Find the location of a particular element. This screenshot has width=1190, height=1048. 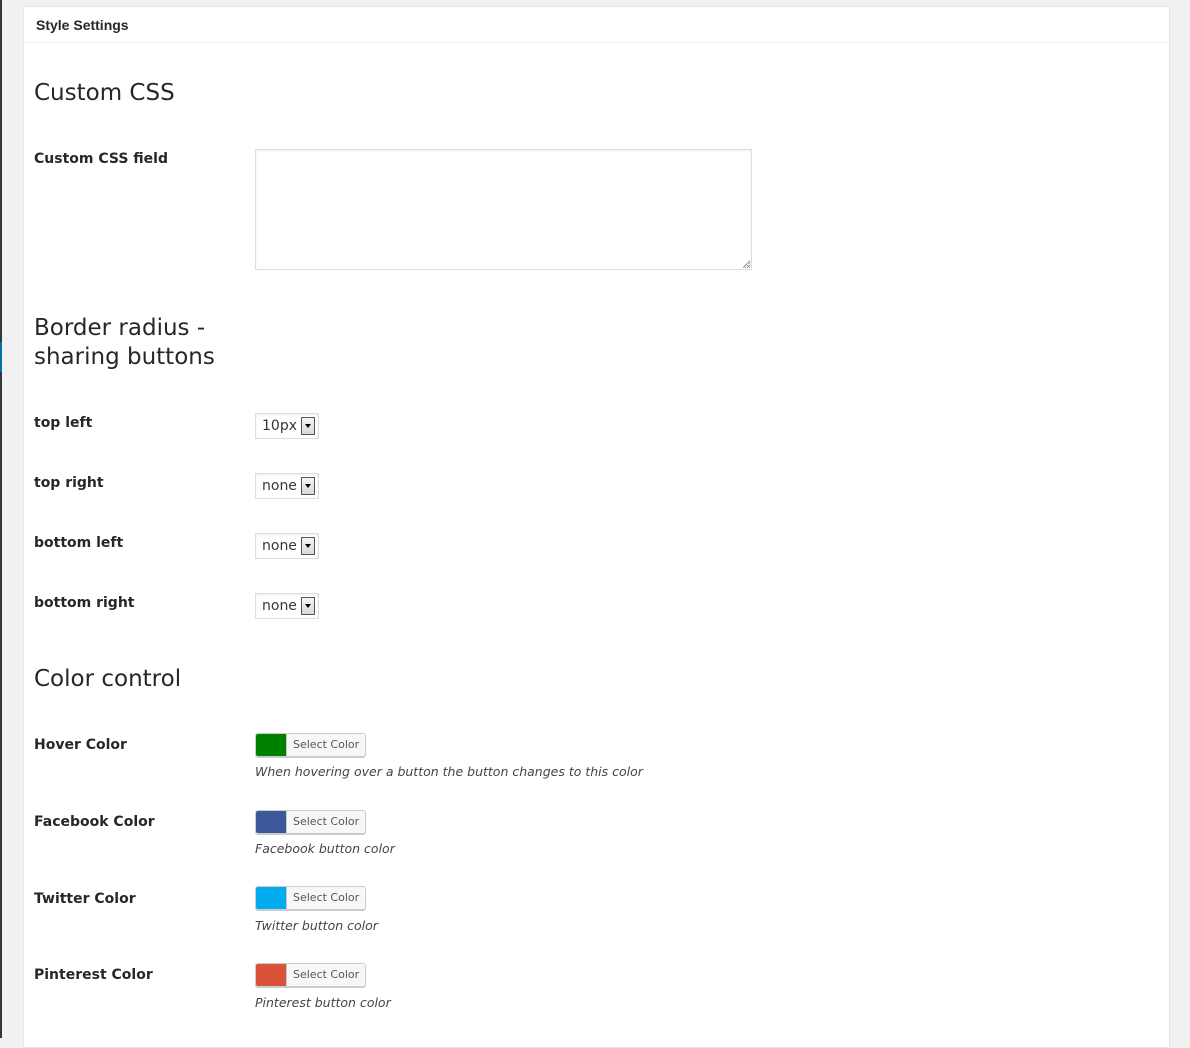

facebook-color-description: Facebook button color is located at coordinates (325, 848).